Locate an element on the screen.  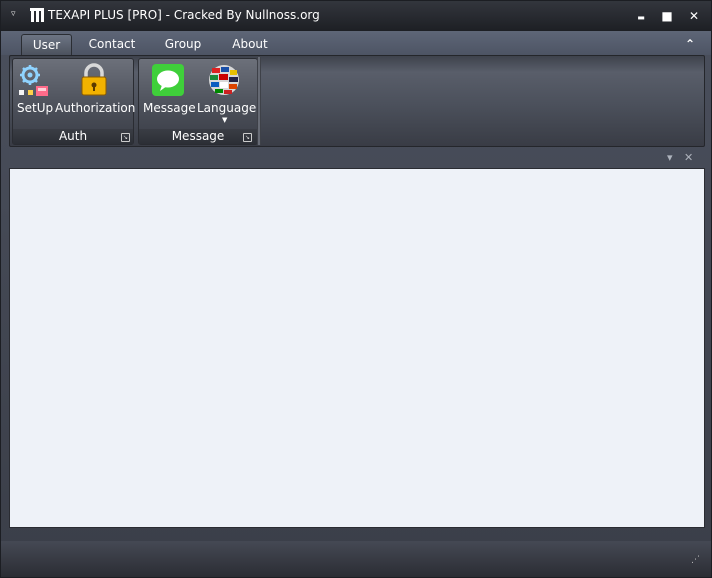
message-button: Message is located at coordinates (168, 90).